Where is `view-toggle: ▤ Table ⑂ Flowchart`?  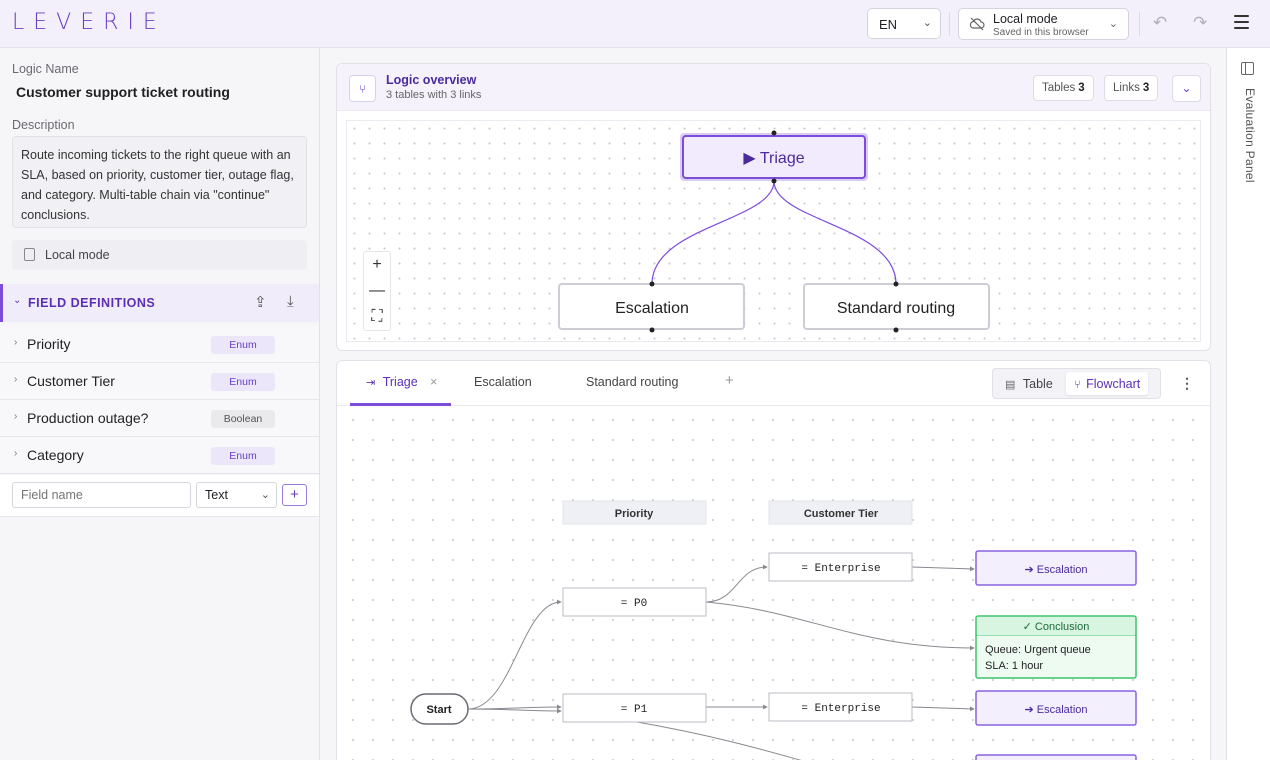
view-toggle: ▤ Table ⑂ Flowchart is located at coordinates (1076, 383).